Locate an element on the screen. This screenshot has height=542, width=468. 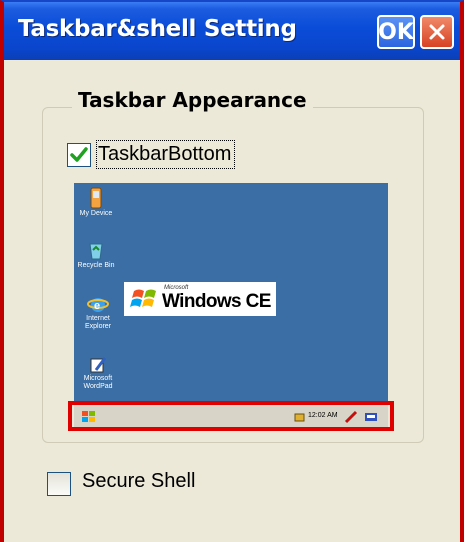
close-icon is located at coordinates (437, 32).